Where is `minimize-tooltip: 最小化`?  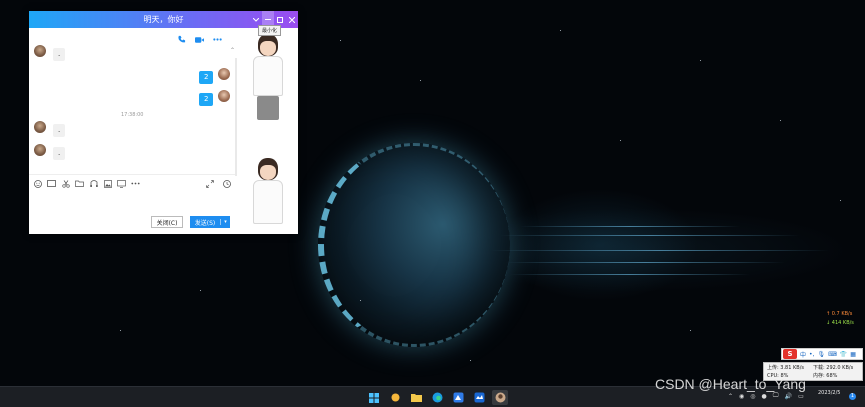 minimize-tooltip: 最小化 is located at coordinates (270, 30).